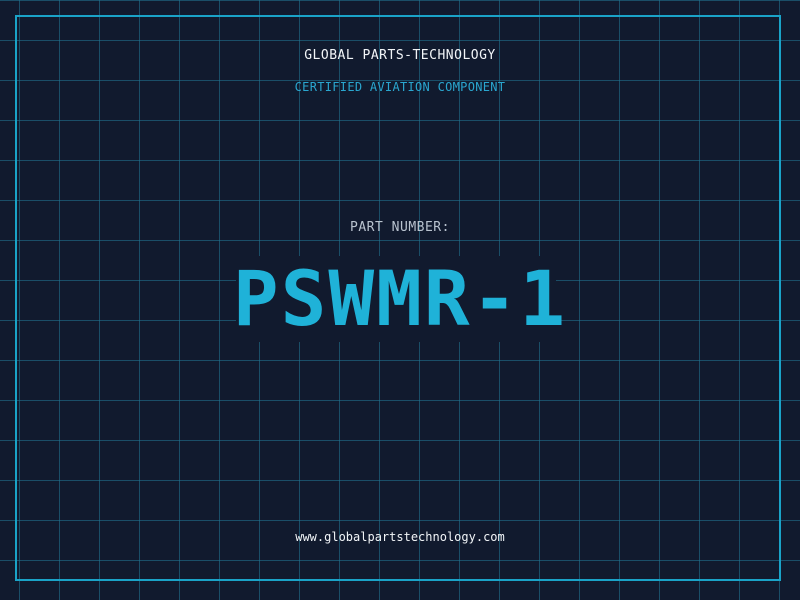  What do you see at coordinates (400, 298) in the screenshot?
I see `part-number-value: PSWMR-1` at bounding box center [400, 298].